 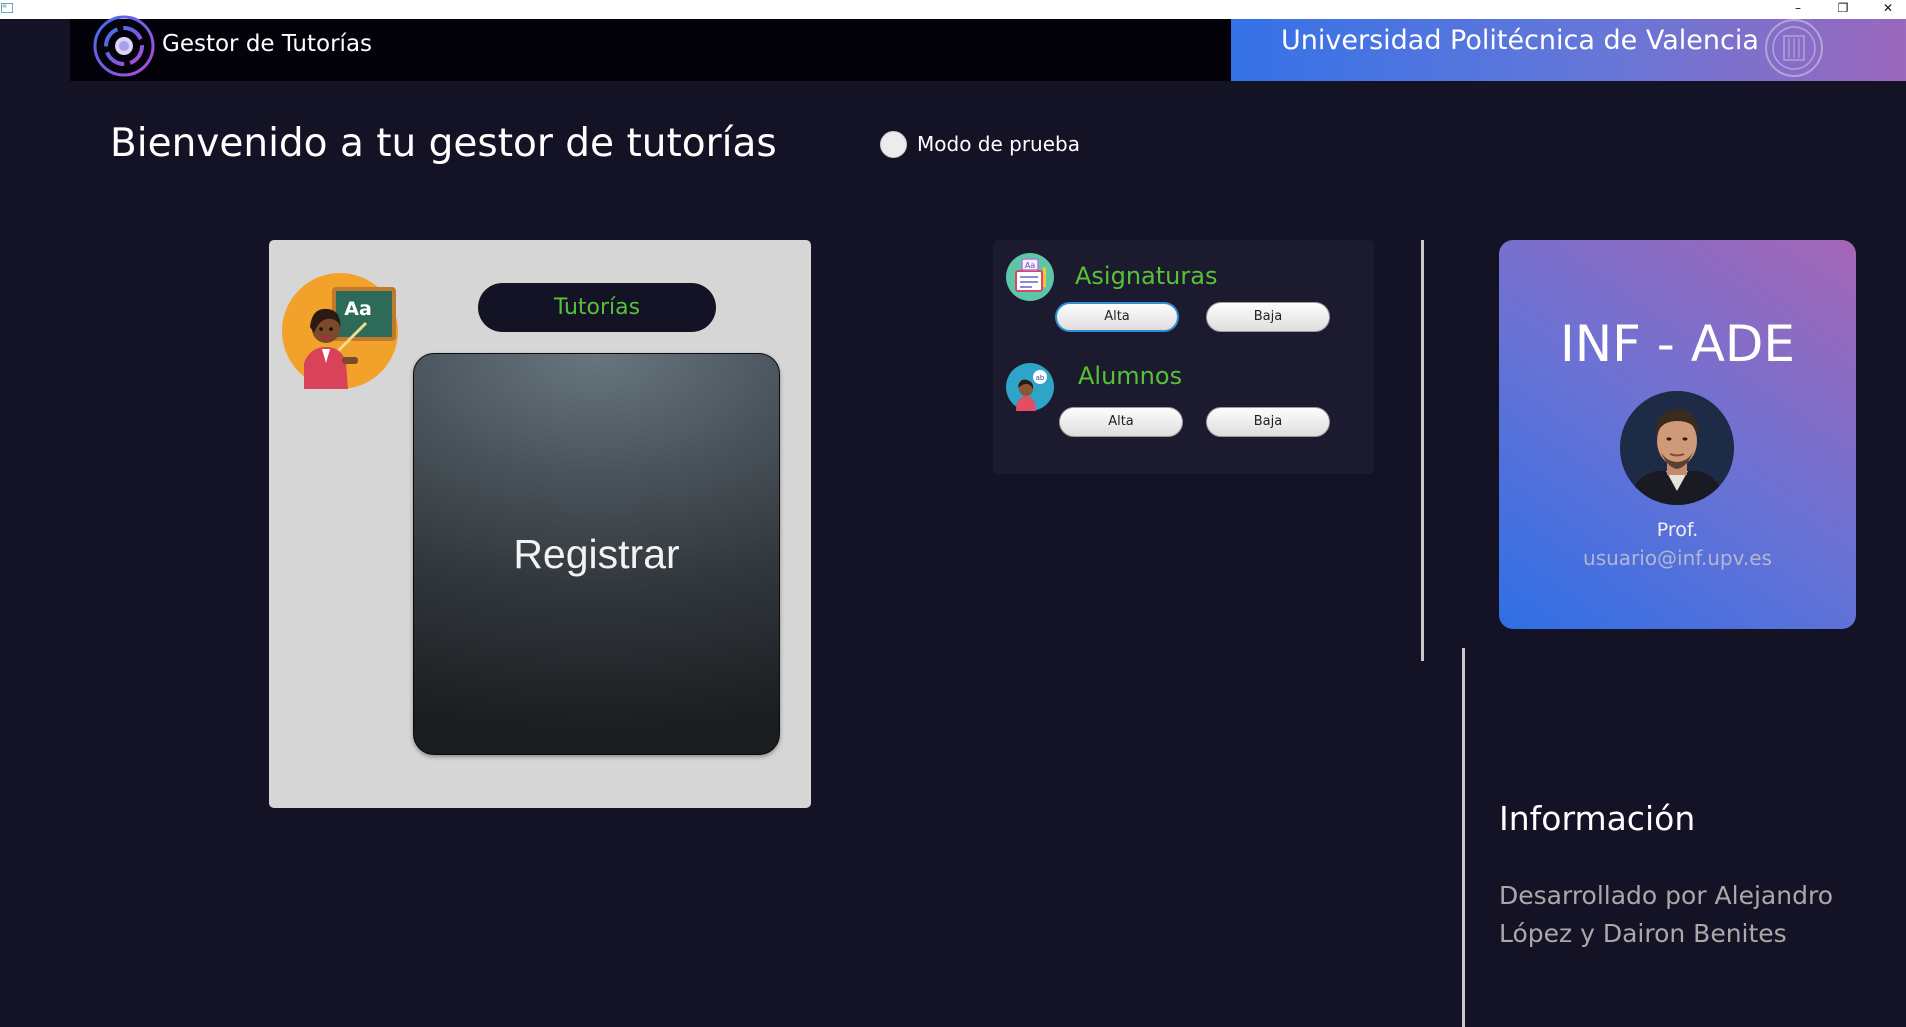 I want to click on subjects-add-button: Alta, so click(x=1117, y=317).